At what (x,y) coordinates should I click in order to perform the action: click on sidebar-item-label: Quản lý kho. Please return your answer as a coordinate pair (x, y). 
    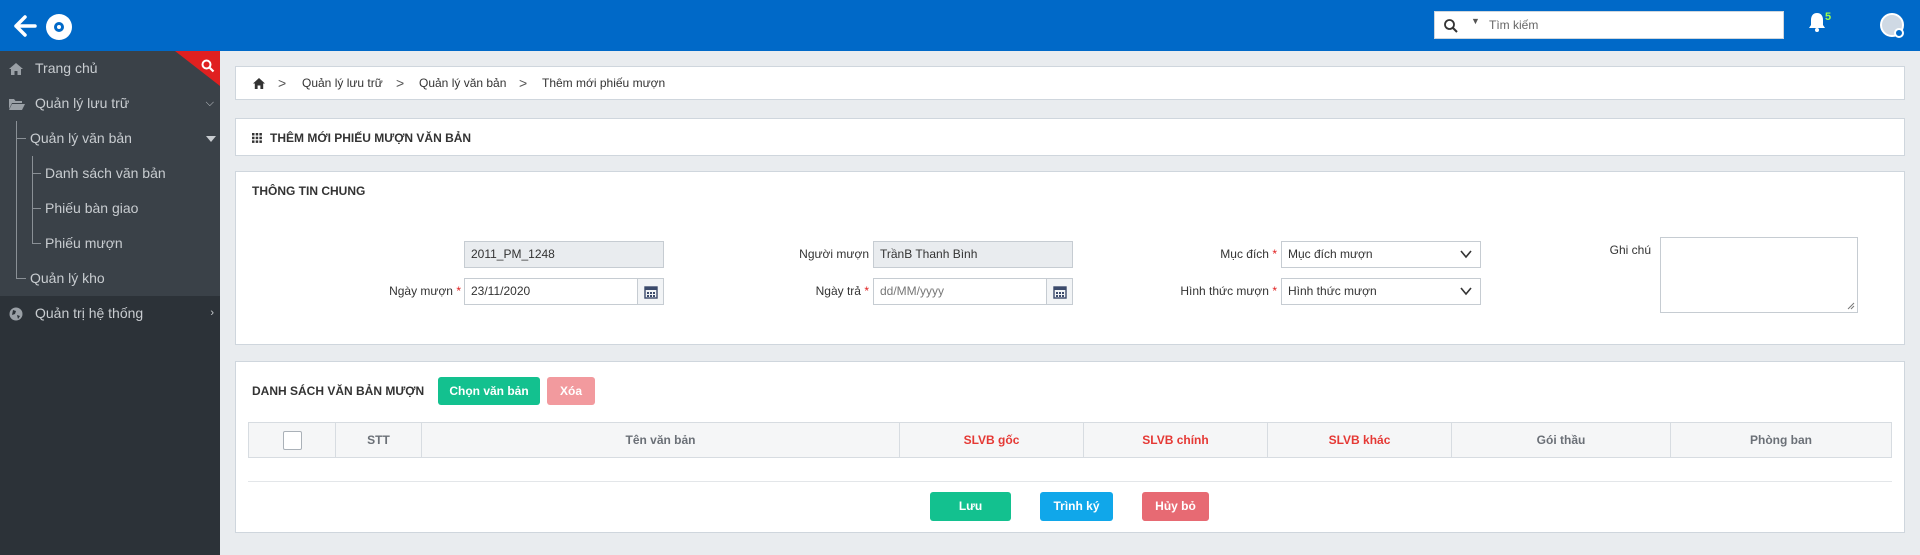
    Looking at the image, I should click on (67, 278).